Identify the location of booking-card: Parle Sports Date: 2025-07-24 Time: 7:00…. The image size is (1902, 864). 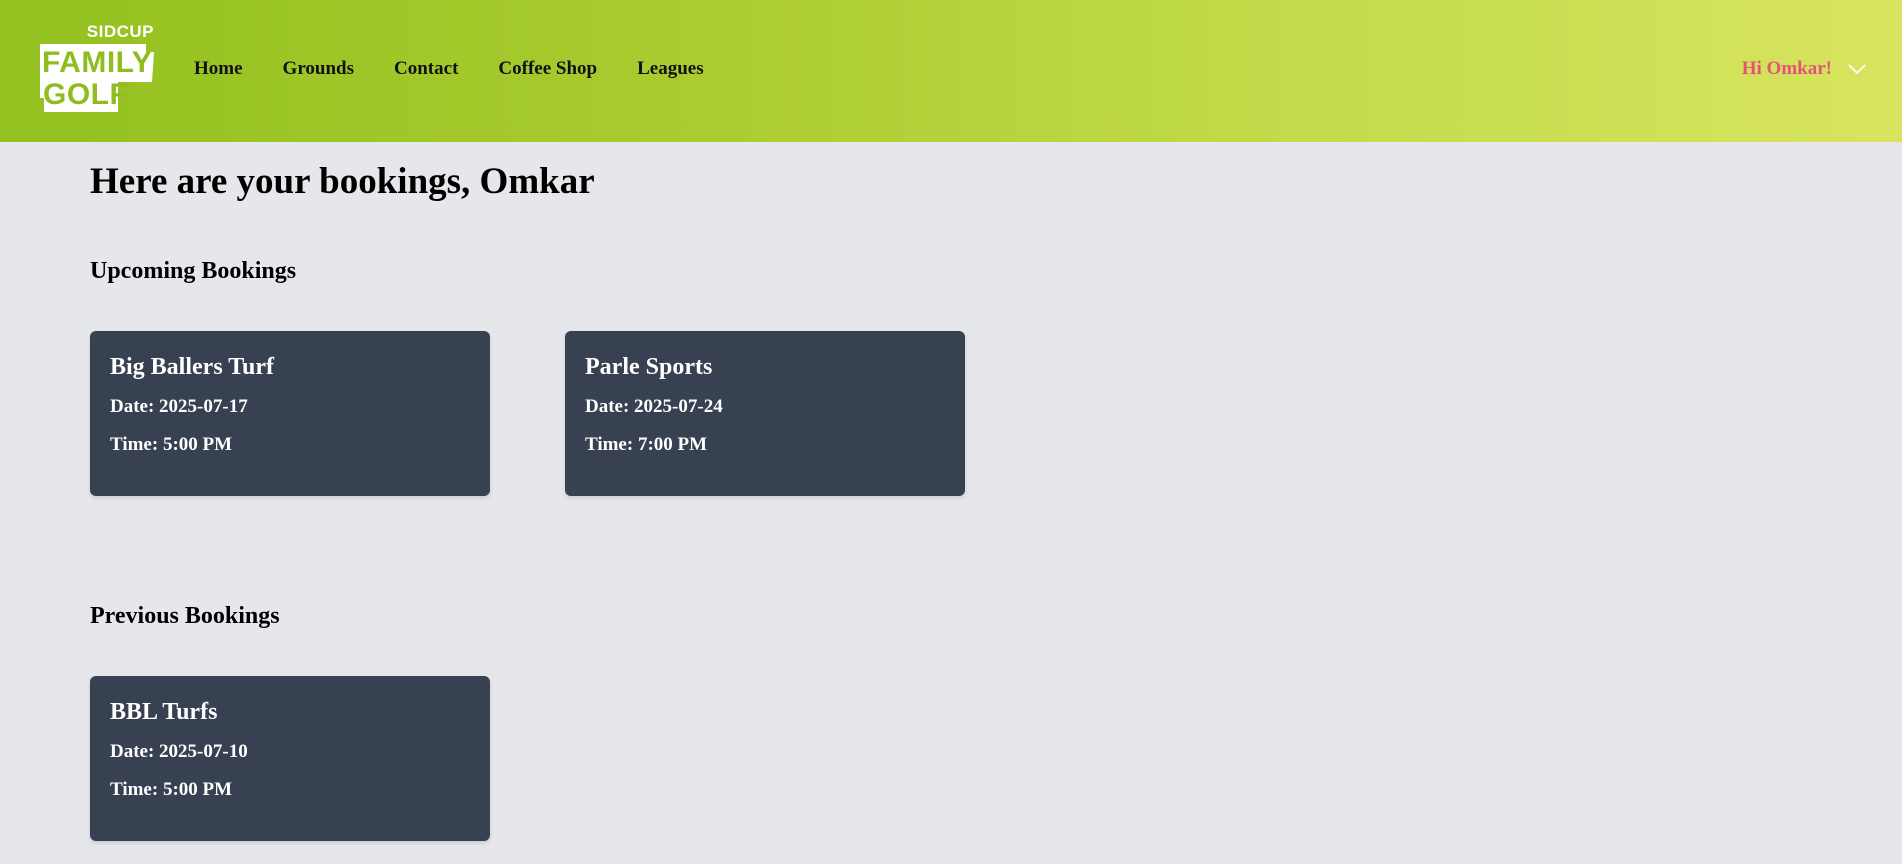
(765, 413).